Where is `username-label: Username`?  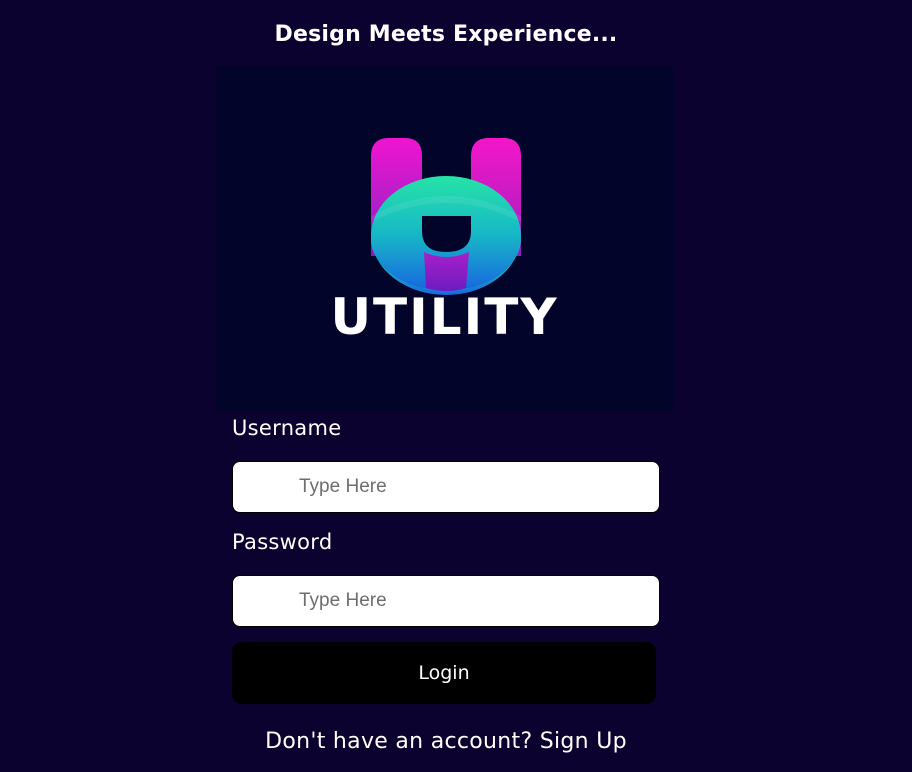
username-label: Username is located at coordinates (287, 428).